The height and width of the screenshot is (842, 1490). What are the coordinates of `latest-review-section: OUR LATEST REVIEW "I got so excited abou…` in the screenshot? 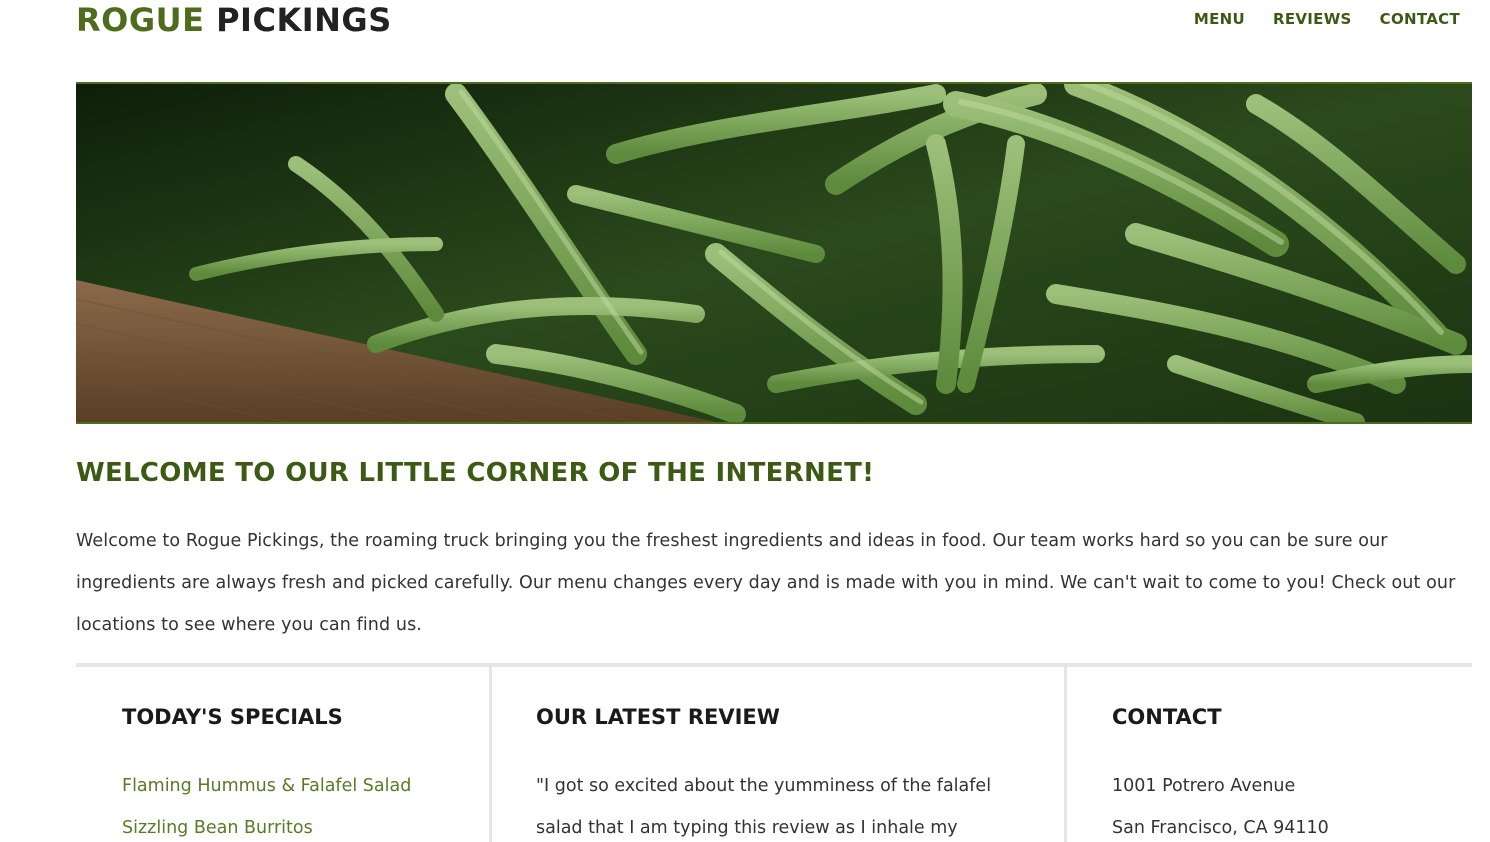 It's located at (775, 754).